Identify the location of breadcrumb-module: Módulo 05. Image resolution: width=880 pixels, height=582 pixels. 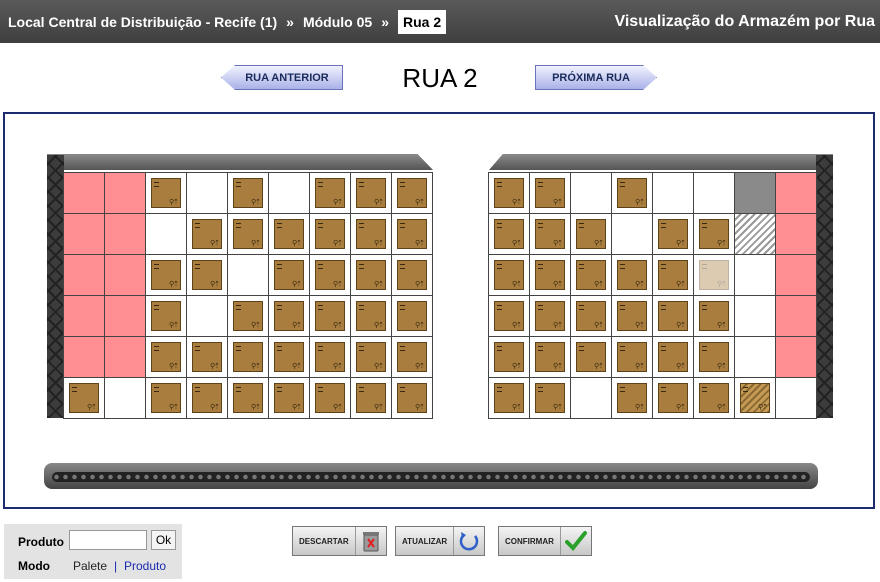
(337, 22).